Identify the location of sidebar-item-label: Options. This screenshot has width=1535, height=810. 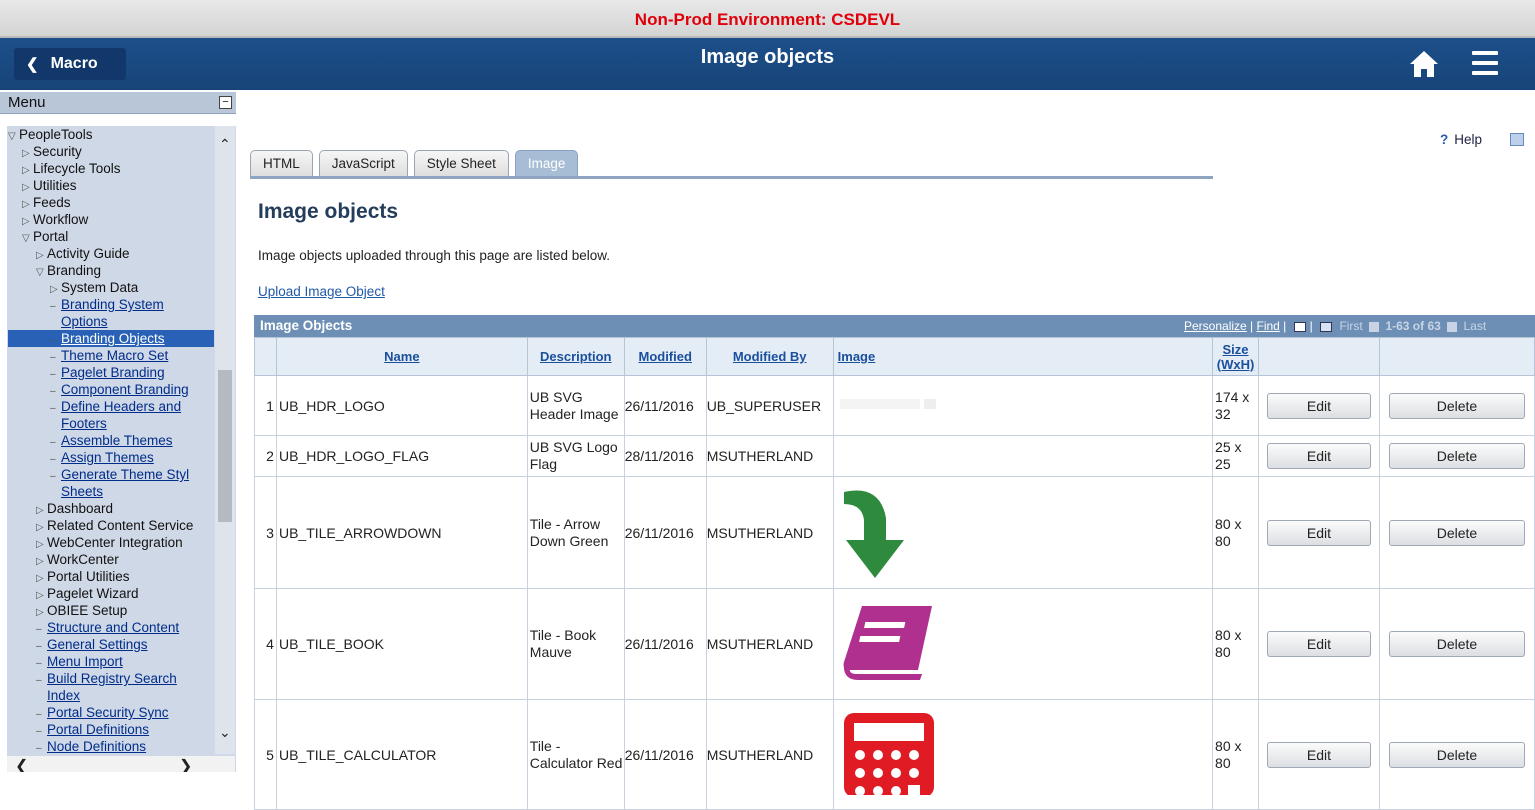
(84, 321).